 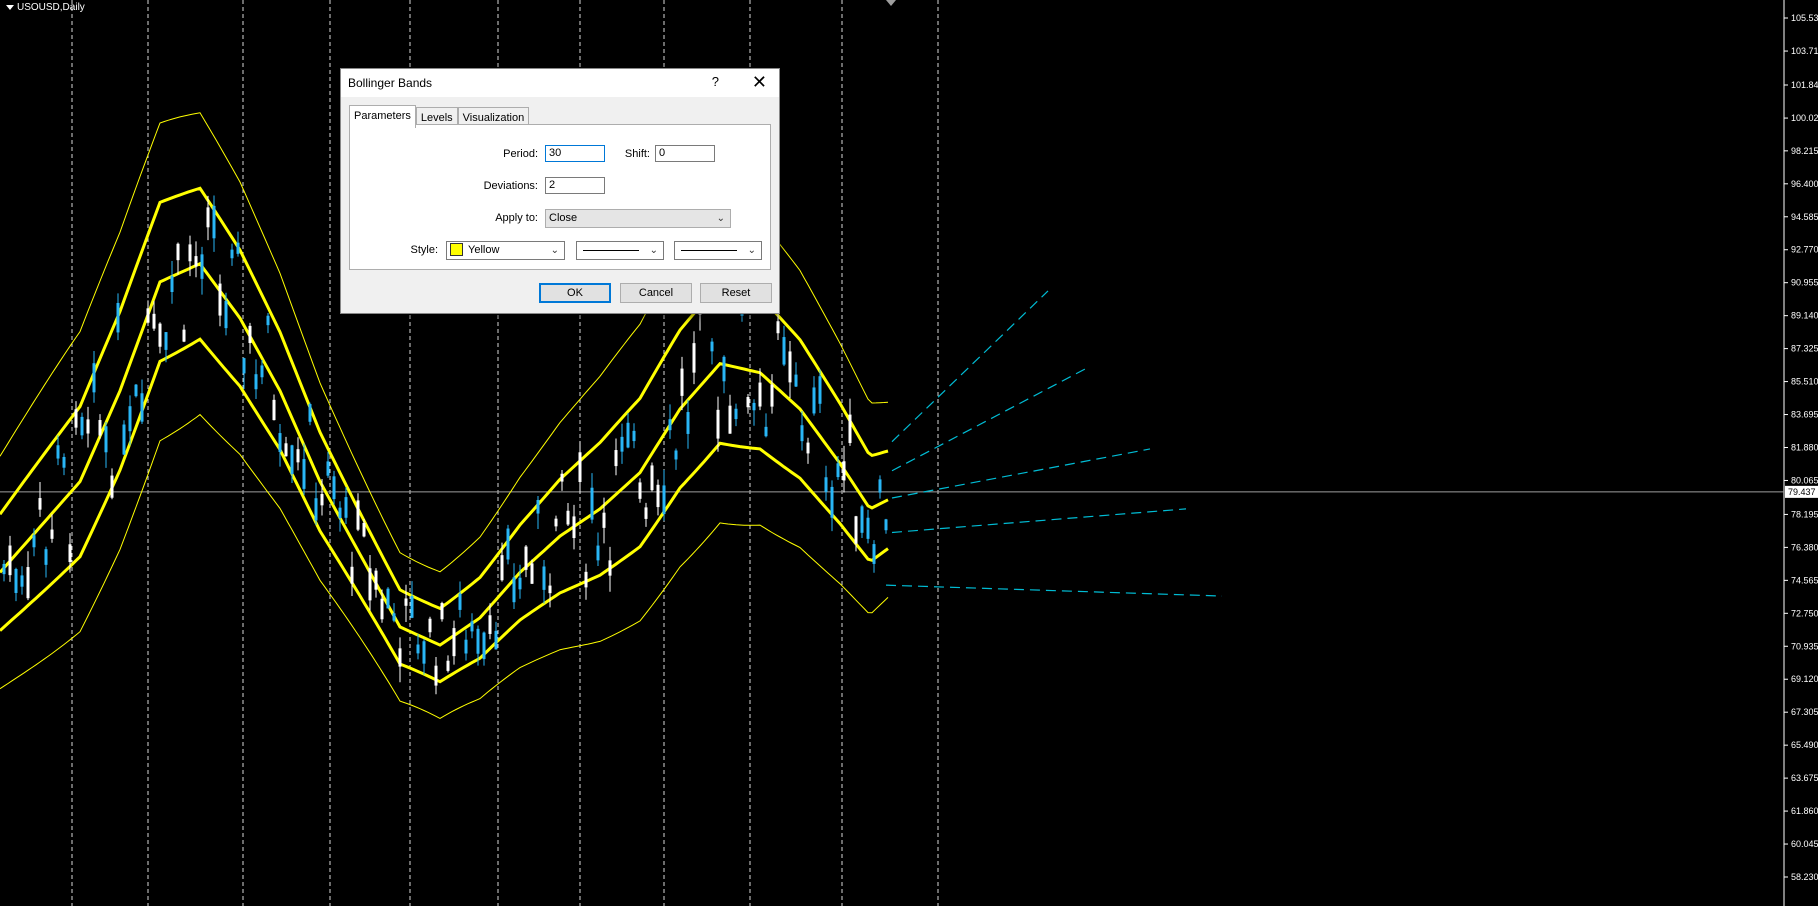 I want to click on price-axis-label: 72.750, so click(x=1804, y=613).